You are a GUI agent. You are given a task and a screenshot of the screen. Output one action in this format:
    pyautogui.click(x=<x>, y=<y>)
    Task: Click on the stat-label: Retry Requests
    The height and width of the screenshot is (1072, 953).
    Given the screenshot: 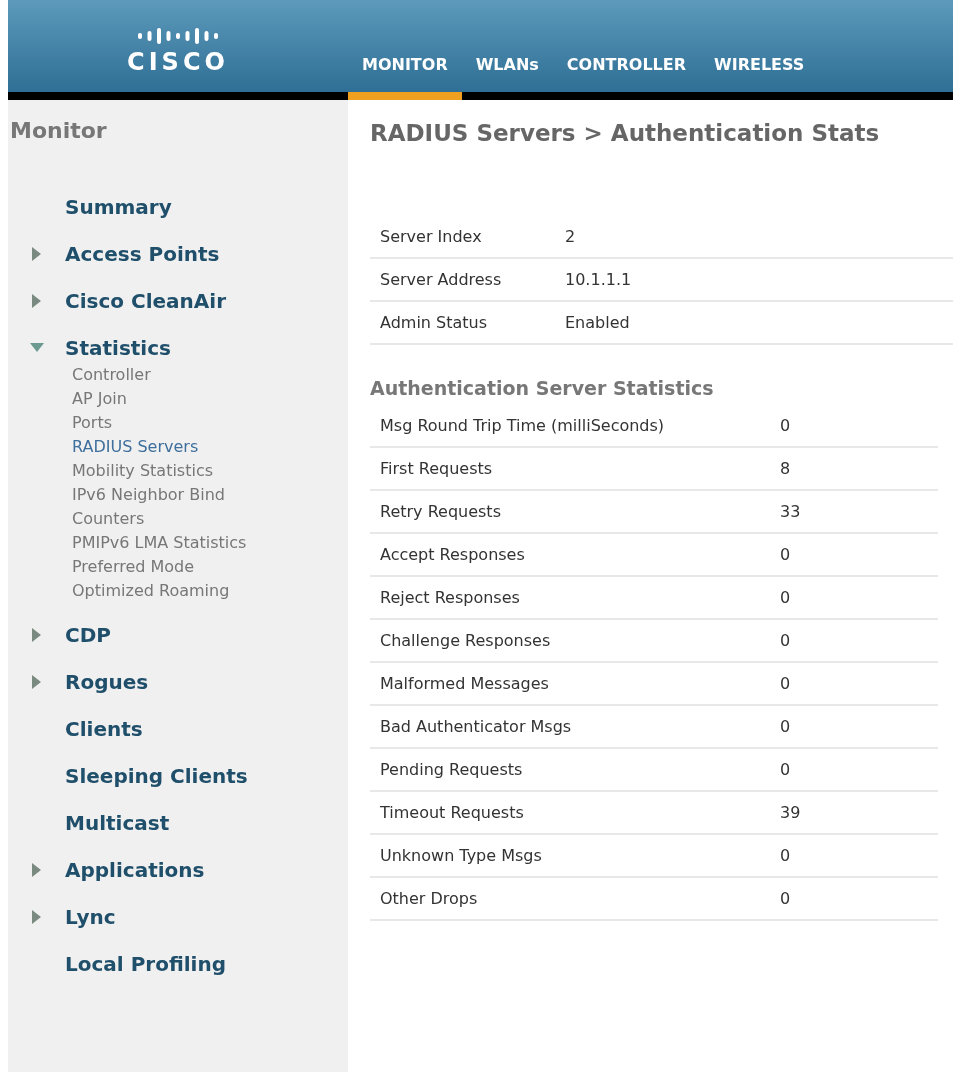 What is the action you would take?
    pyautogui.click(x=441, y=511)
    